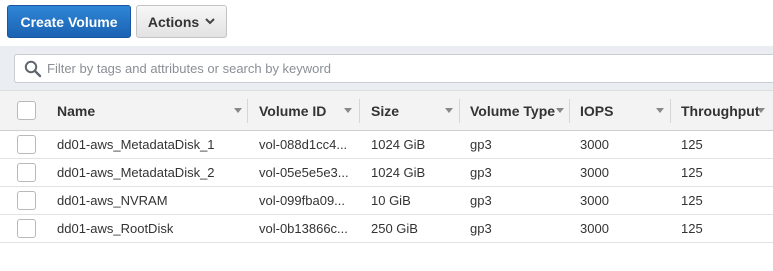  Describe the element at coordinates (136, 172) in the screenshot. I see `cell-name: dd01-aws_MetadataDisk_2` at that location.